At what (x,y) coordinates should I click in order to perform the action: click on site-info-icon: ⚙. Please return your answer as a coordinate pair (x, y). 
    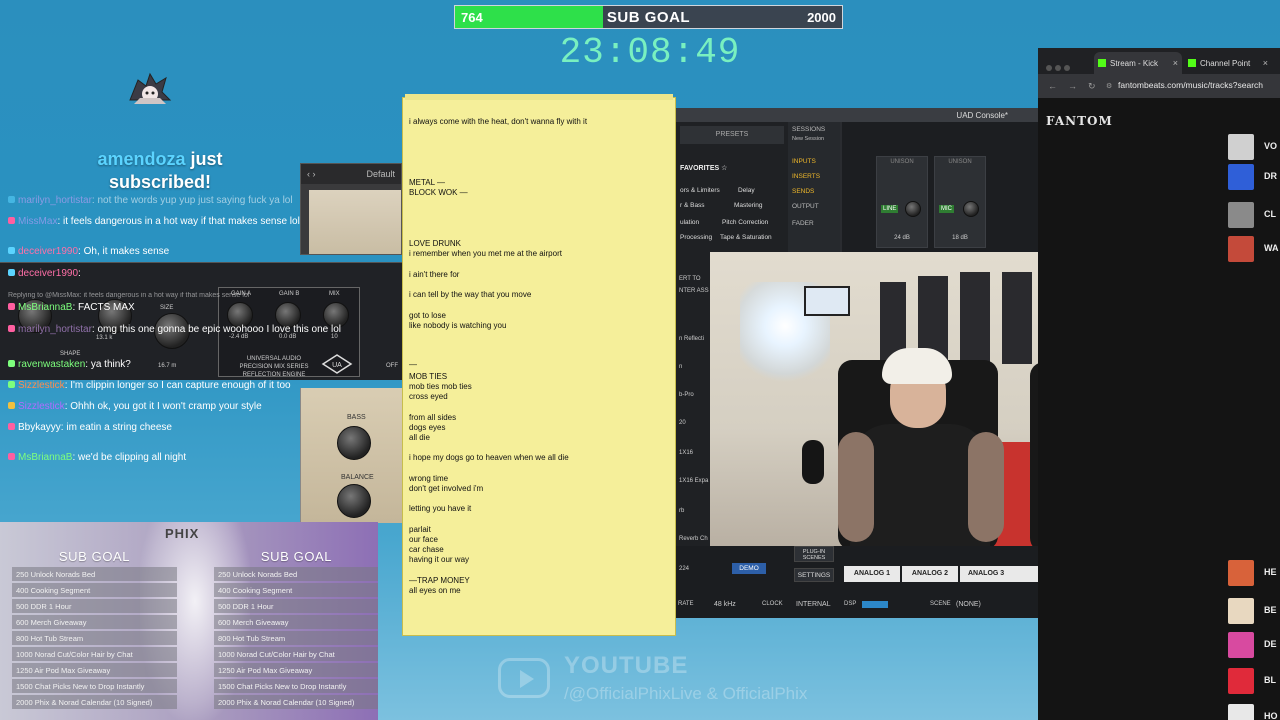
    Looking at the image, I should click on (1109, 86).